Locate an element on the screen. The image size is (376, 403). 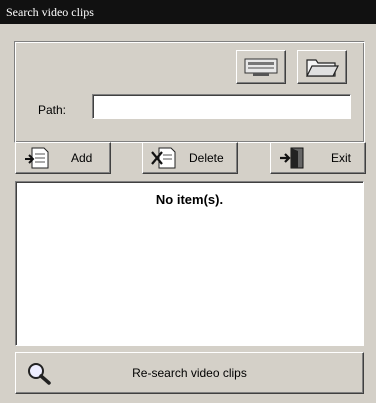
device-button is located at coordinates (261, 67).